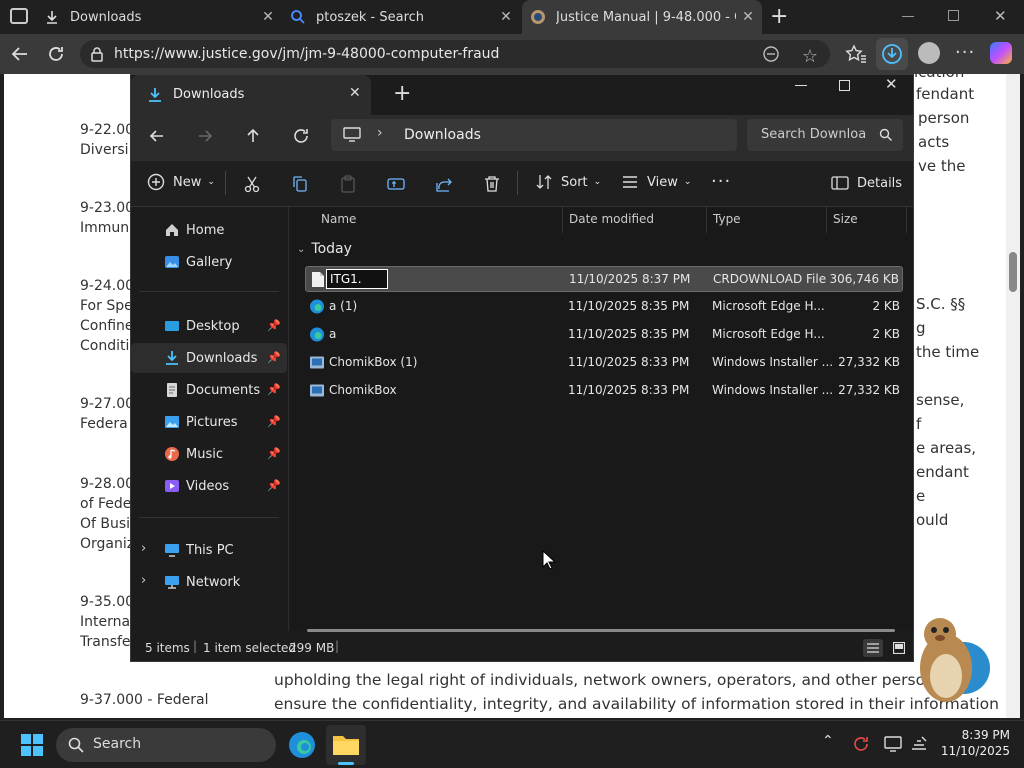 This screenshot has height=768, width=1024. I want to click on page-scrollbar, so click(1013, 396).